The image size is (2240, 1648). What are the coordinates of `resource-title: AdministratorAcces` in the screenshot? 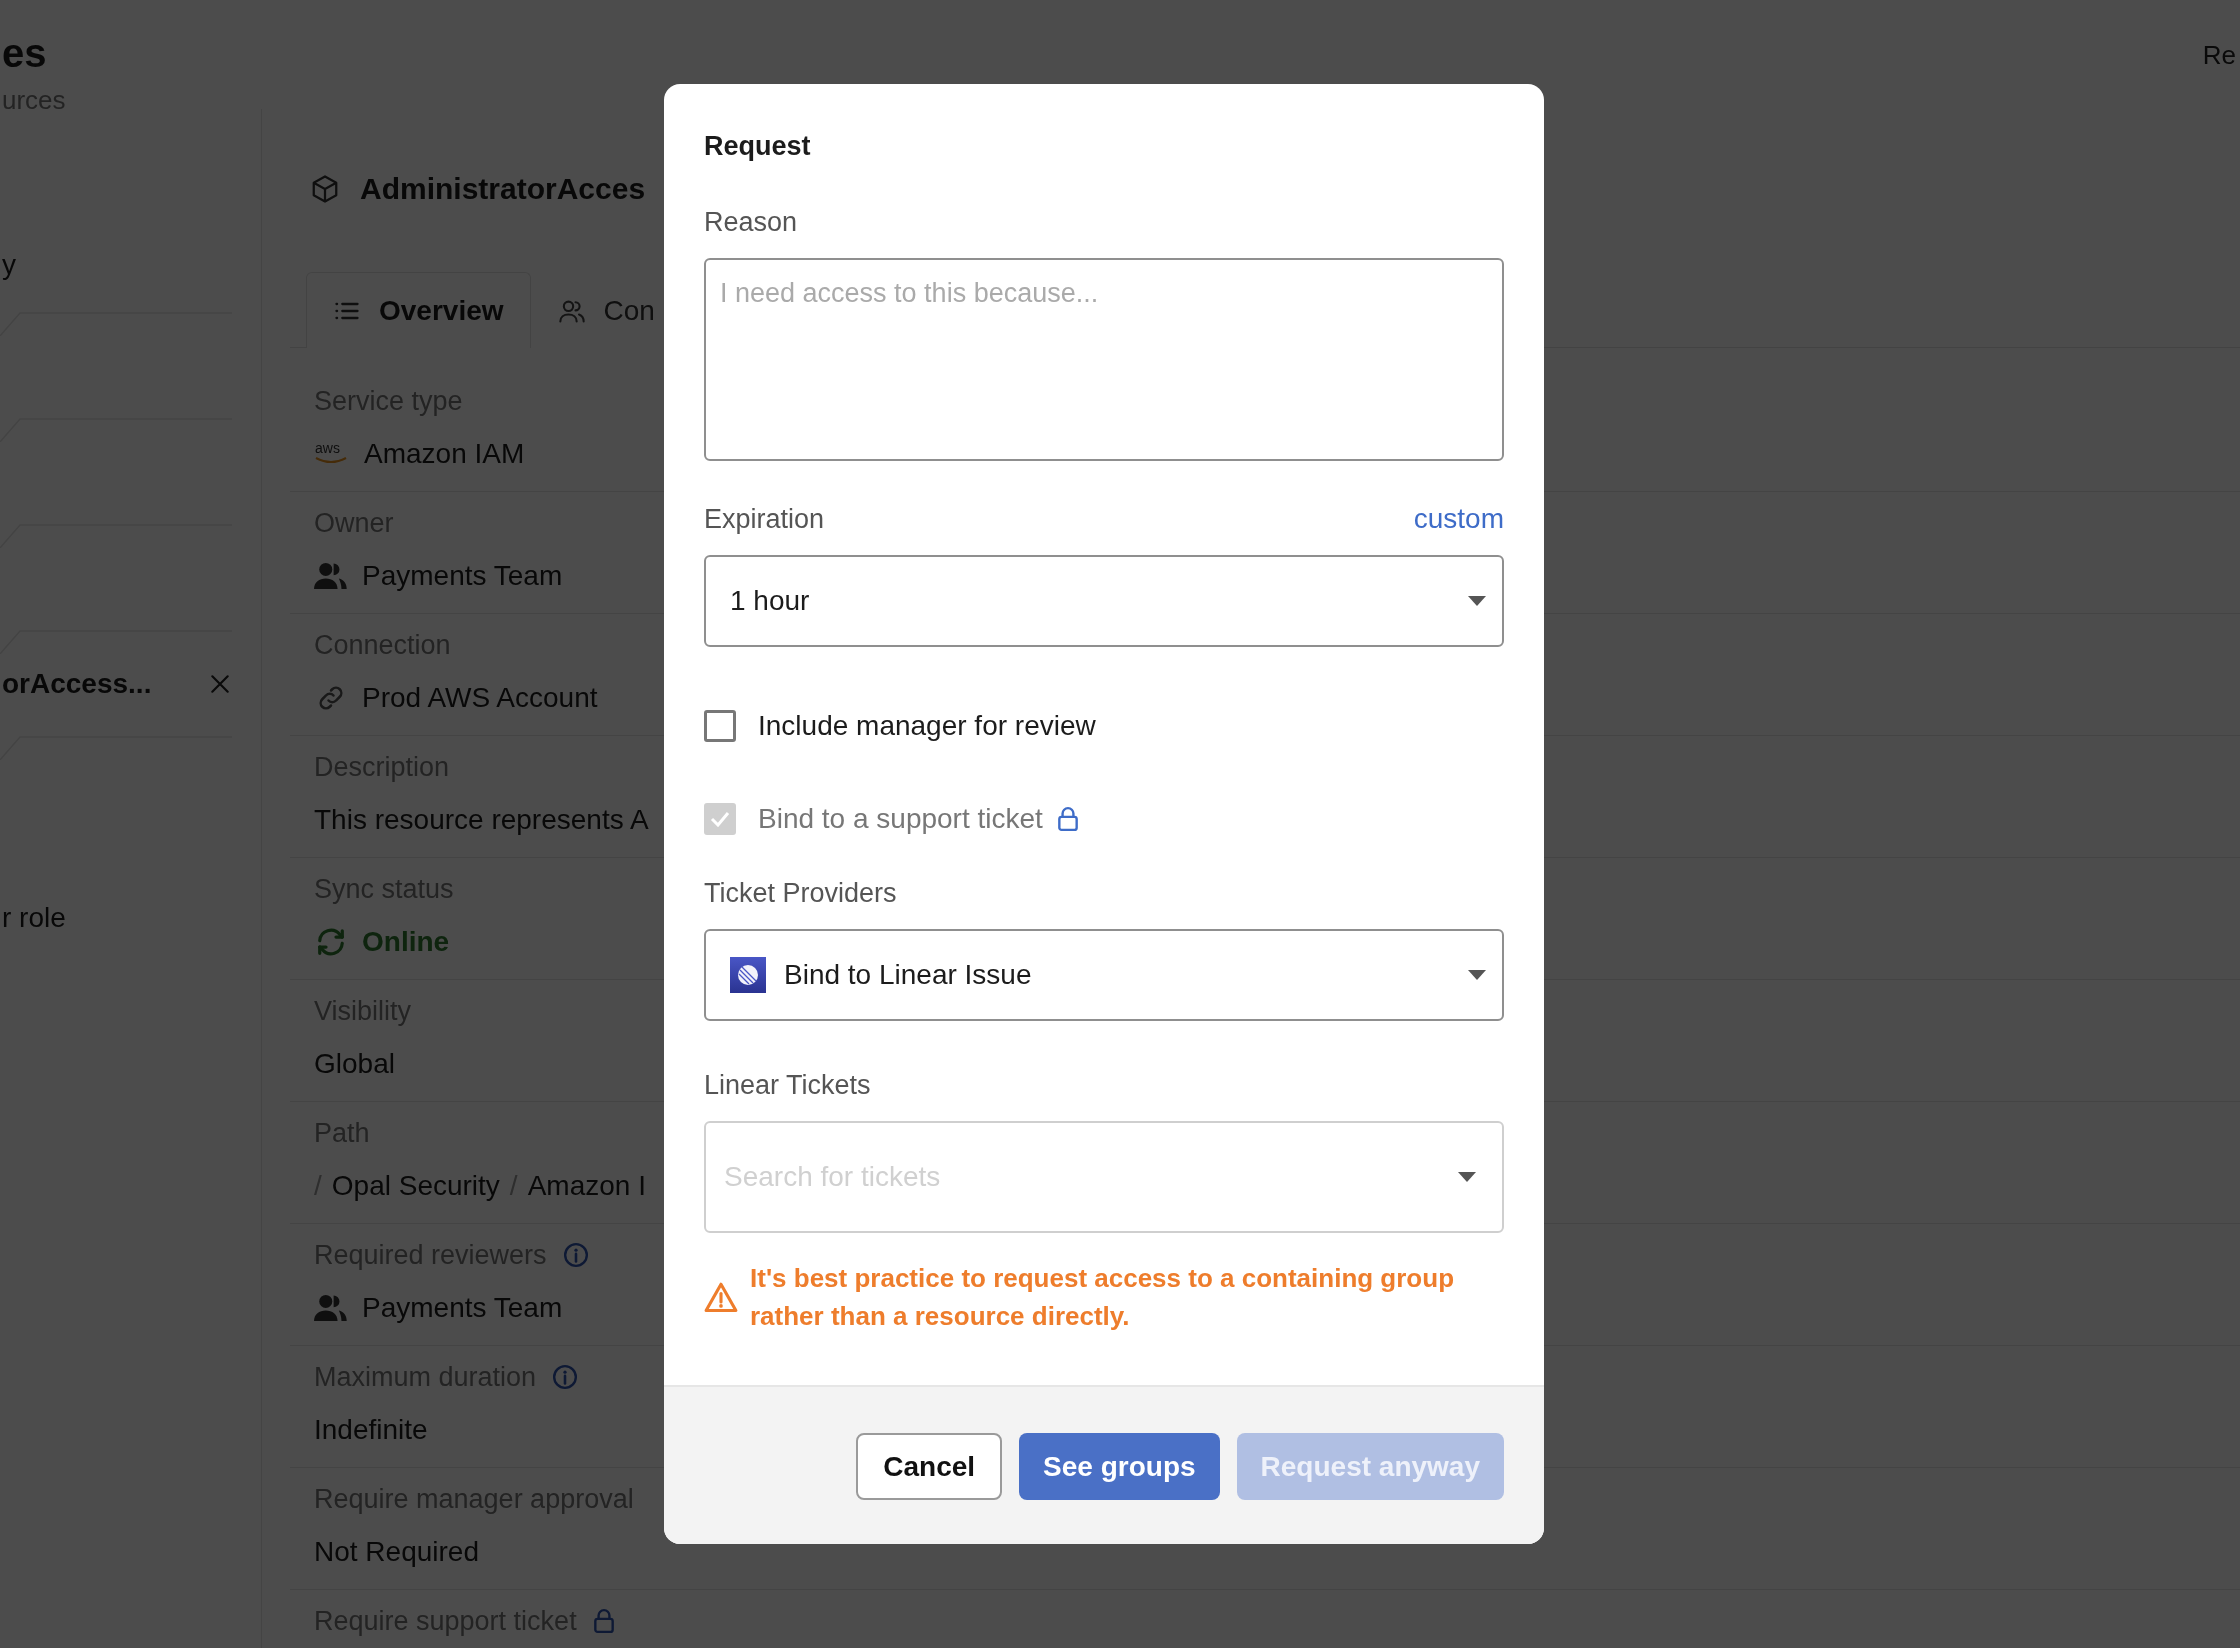 It's located at (503, 189).